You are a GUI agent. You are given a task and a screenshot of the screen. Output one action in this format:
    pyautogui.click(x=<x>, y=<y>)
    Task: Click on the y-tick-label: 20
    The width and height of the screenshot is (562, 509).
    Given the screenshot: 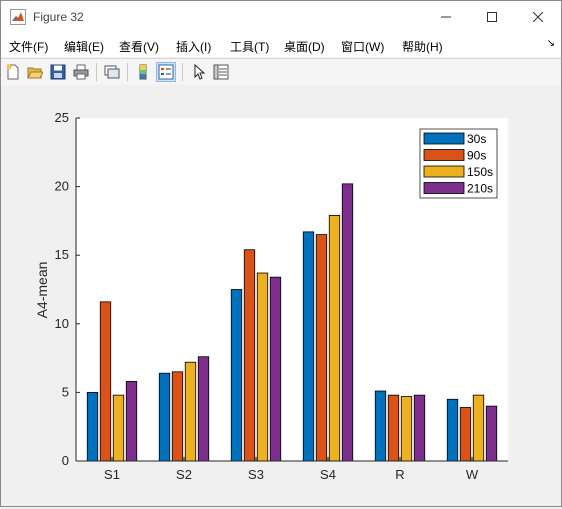 What is the action you would take?
    pyautogui.click(x=62, y=186)
    